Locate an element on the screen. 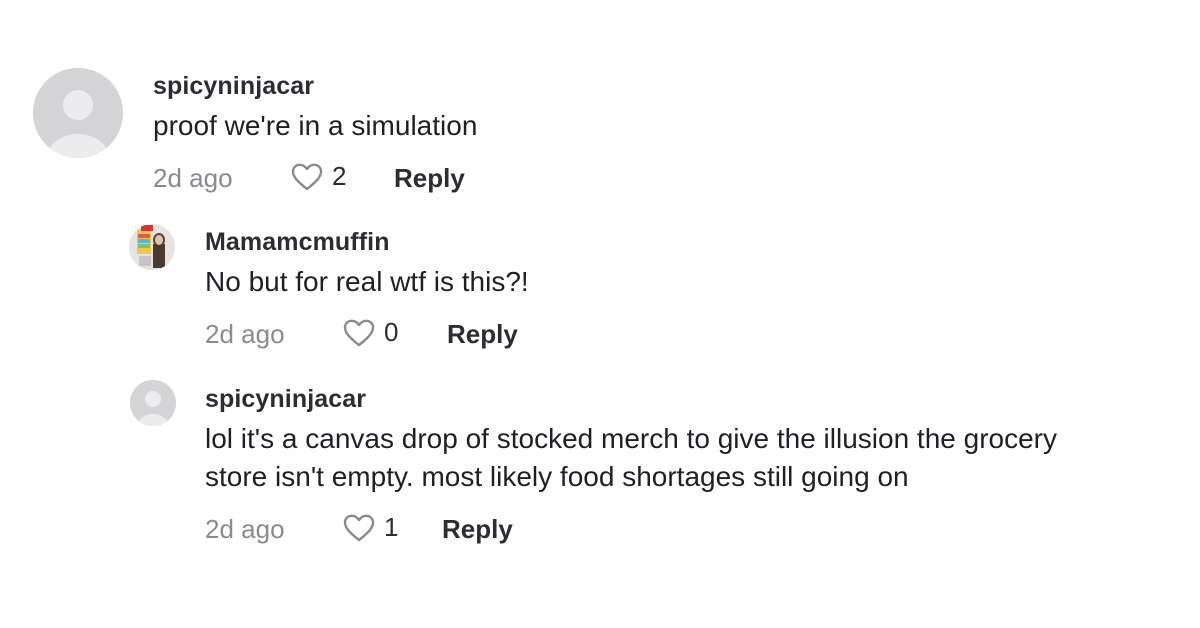  comment-username: Mamamcmuffin is located at coordinates (297, 242).